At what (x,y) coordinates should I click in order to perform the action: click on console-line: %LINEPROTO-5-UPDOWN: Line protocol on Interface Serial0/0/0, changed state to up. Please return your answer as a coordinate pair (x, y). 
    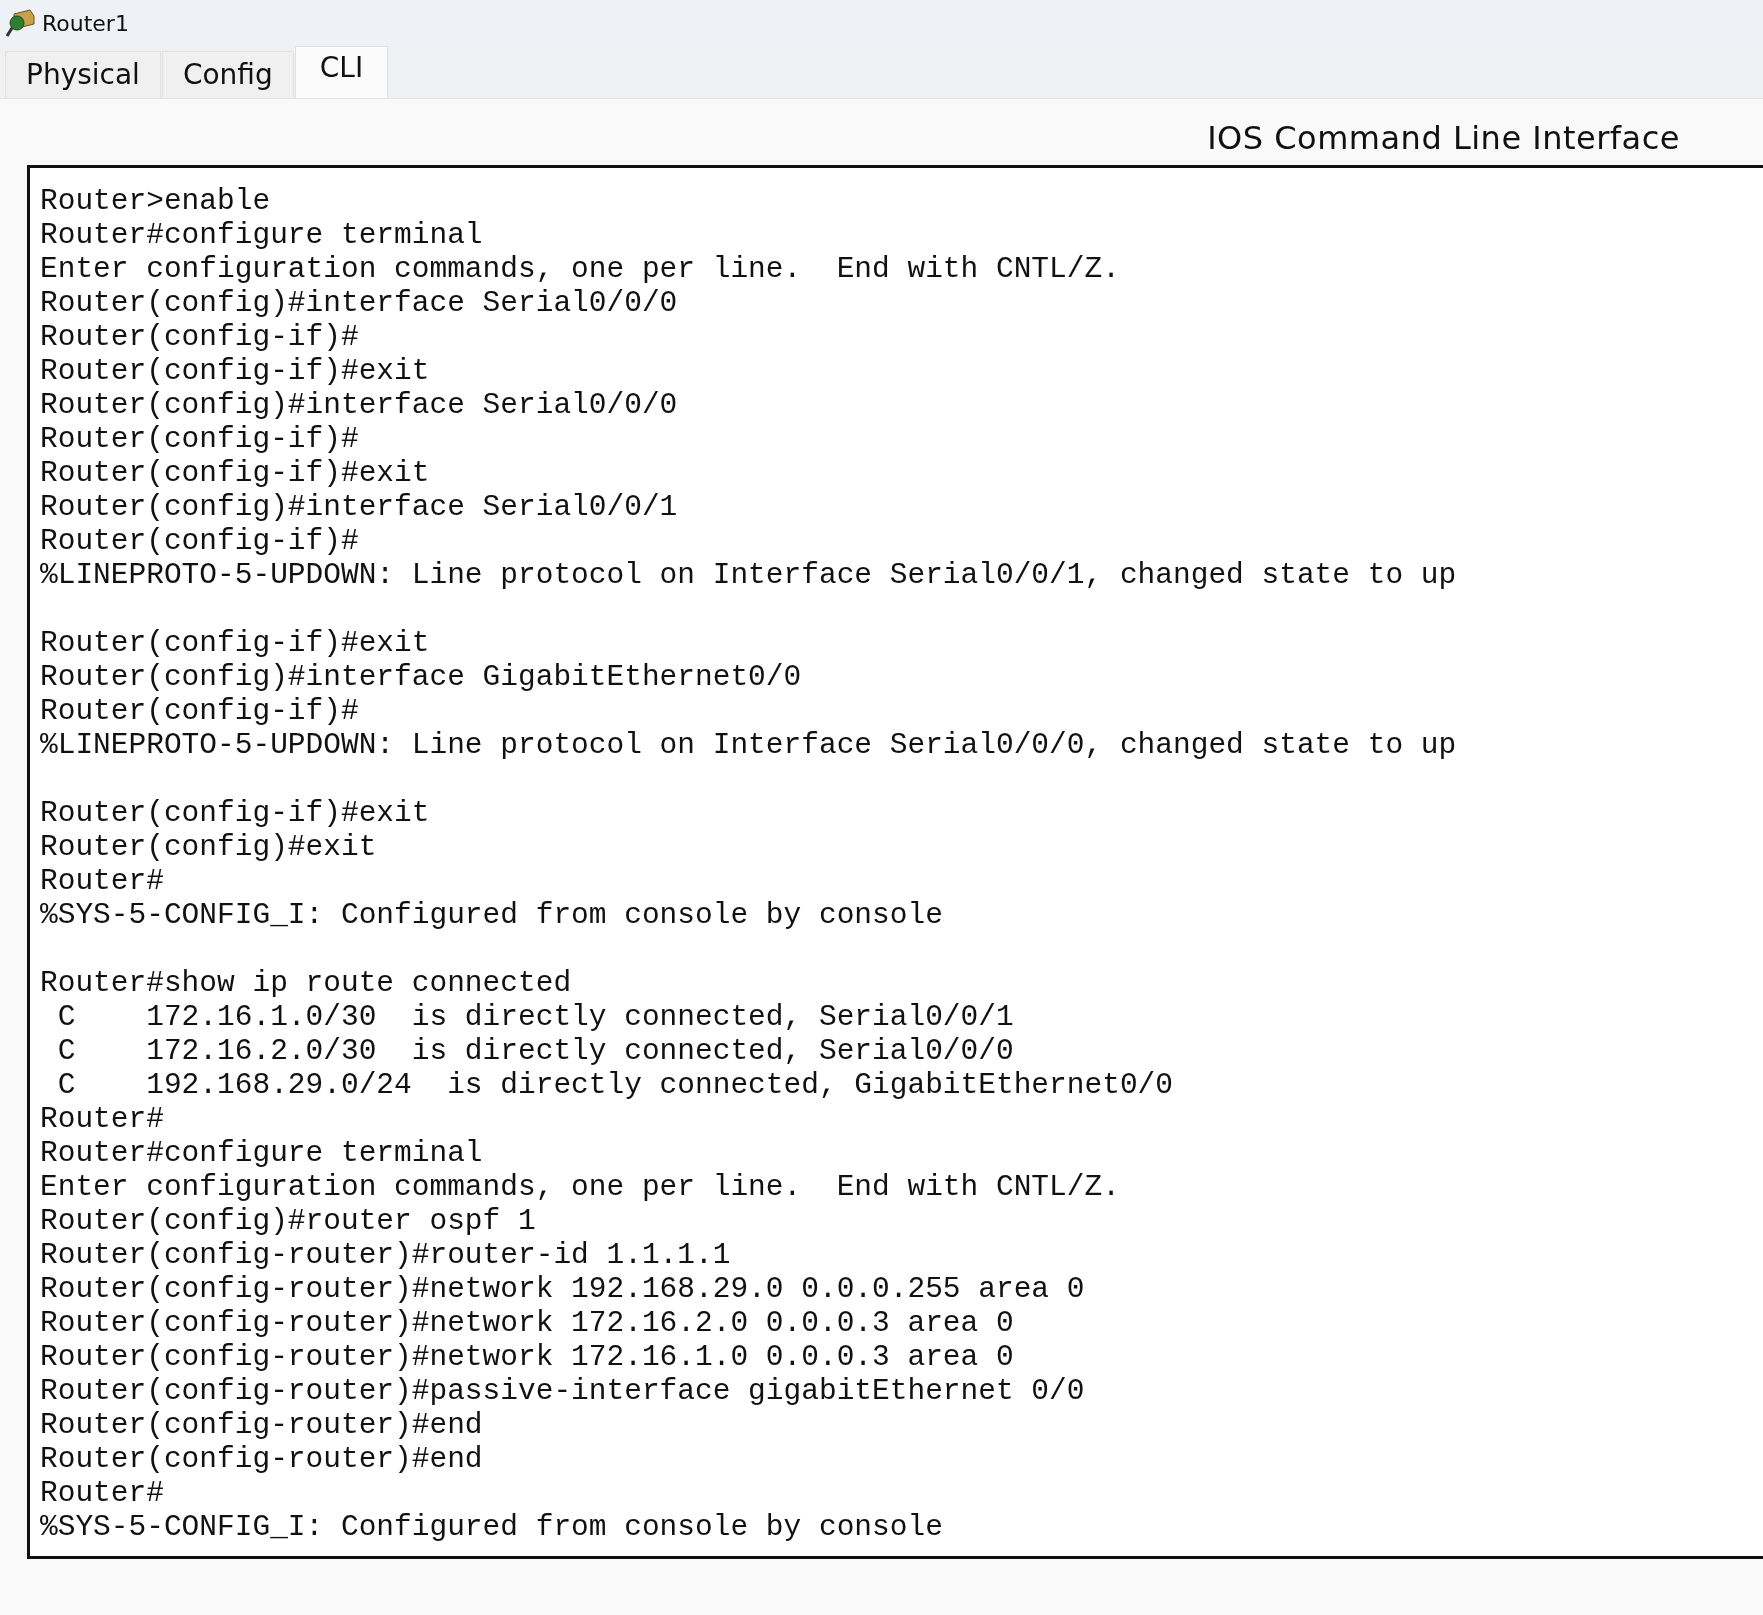
    Looking at the image, I should click on (749, 745).